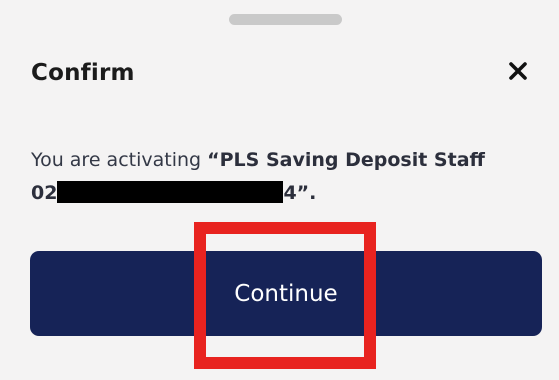 The height and width of the screenshot is (380, 559). I want to click on message-line2: 02 4”., so click(291, 193).